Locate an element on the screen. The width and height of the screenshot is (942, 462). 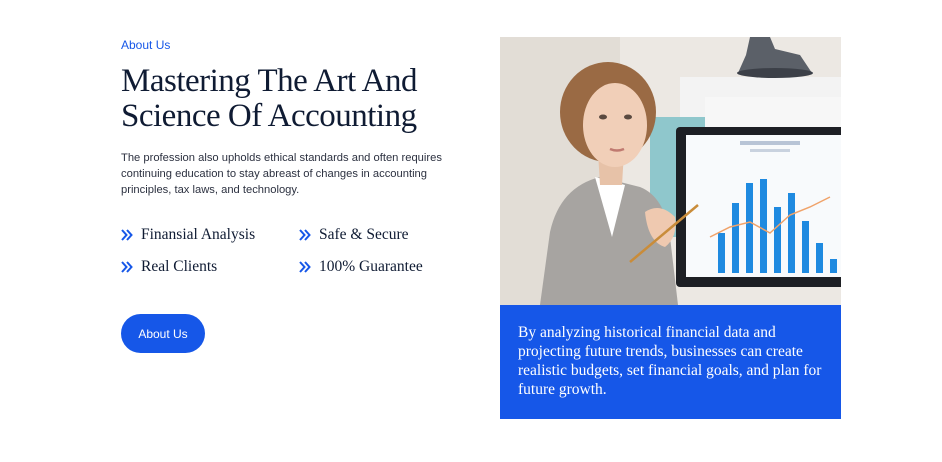
feature-label: Finansial Analysis is located at coordinates (198, 234).